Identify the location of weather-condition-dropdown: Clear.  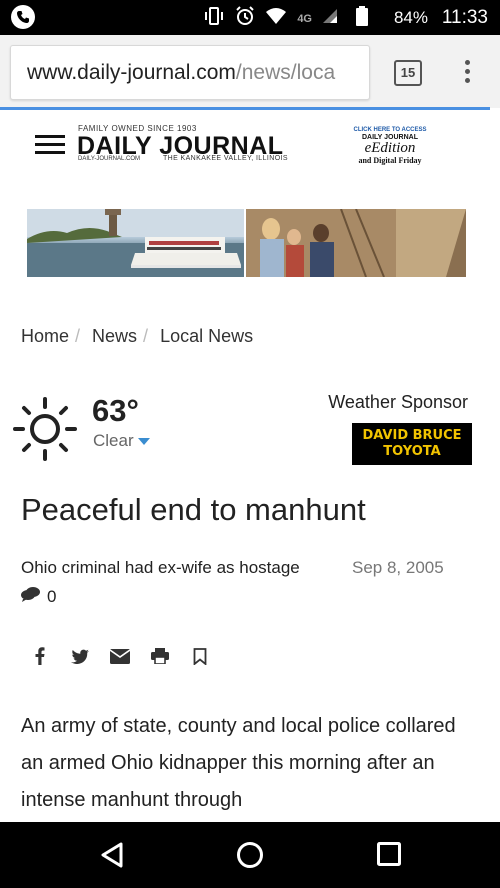
(121, 441).